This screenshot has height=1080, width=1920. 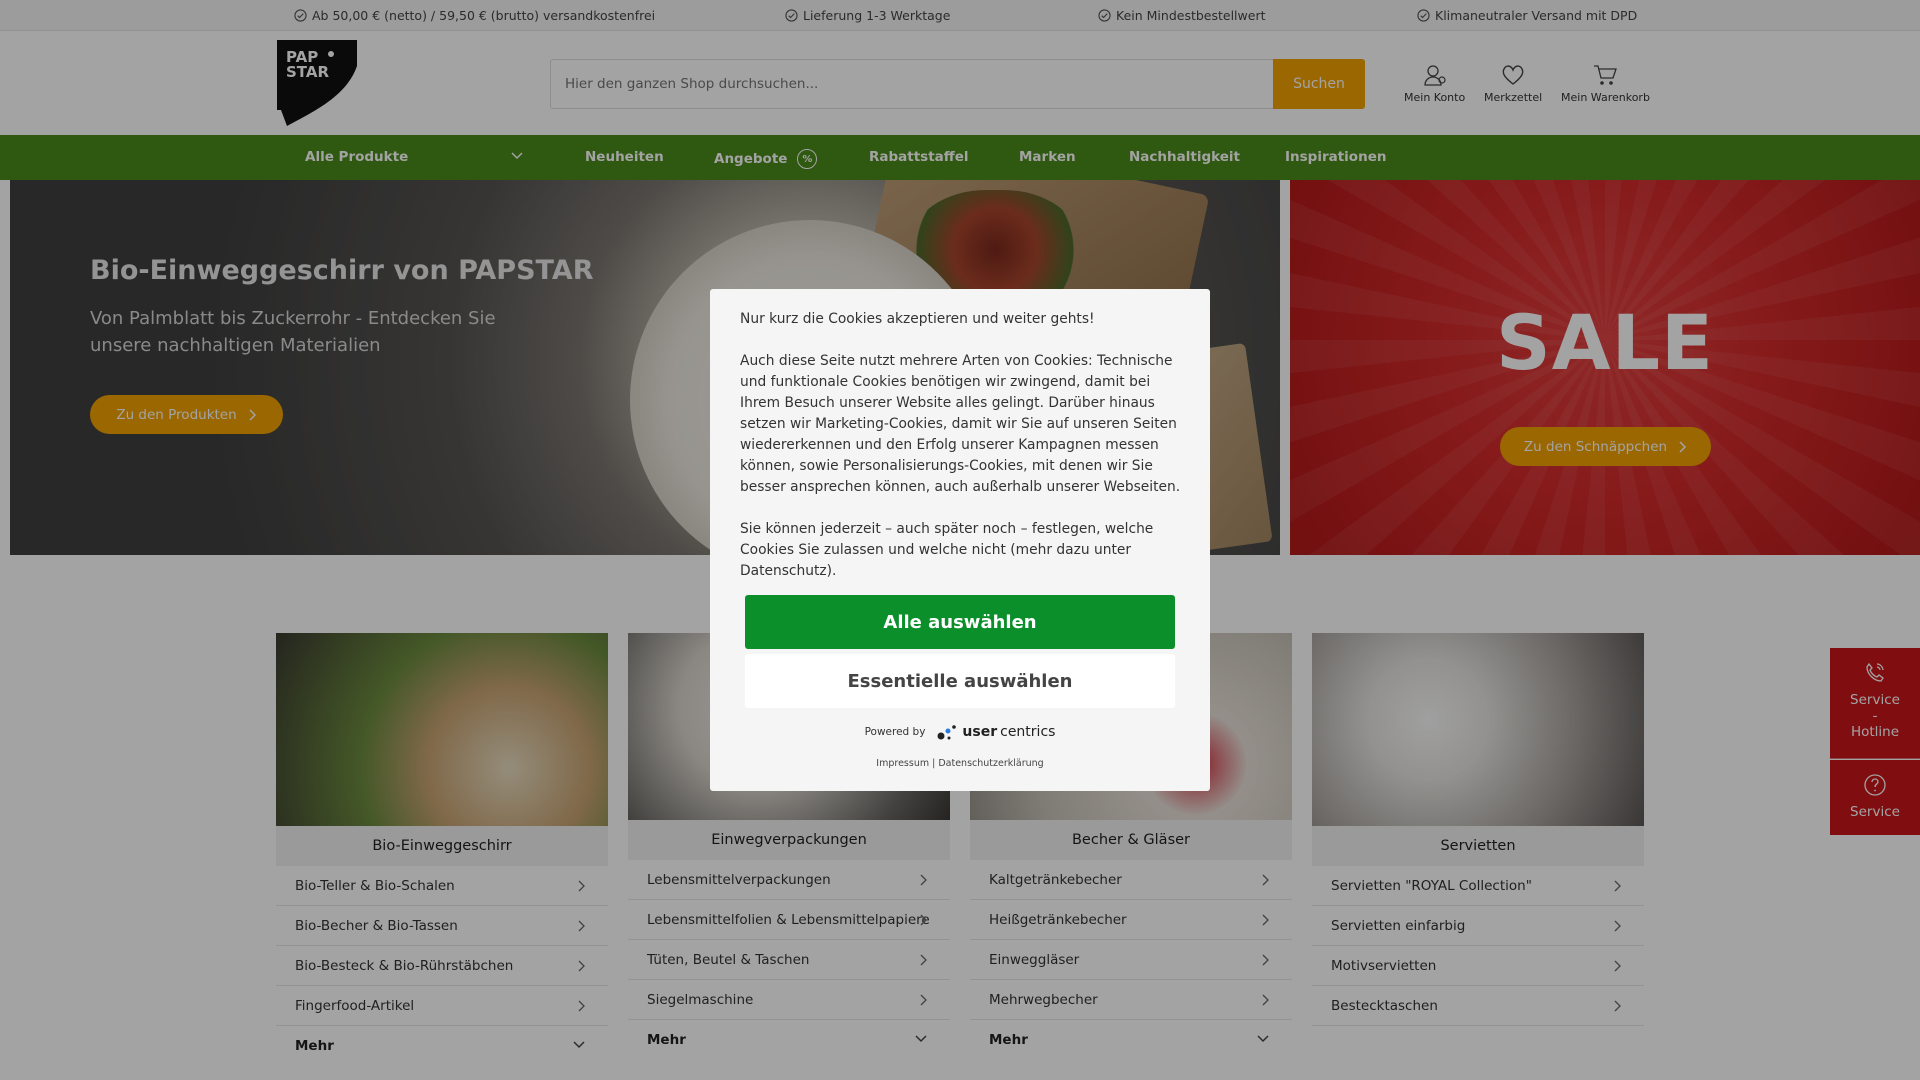 I want to click on usercentrics-logo-icon, so click(x=947, y=732).